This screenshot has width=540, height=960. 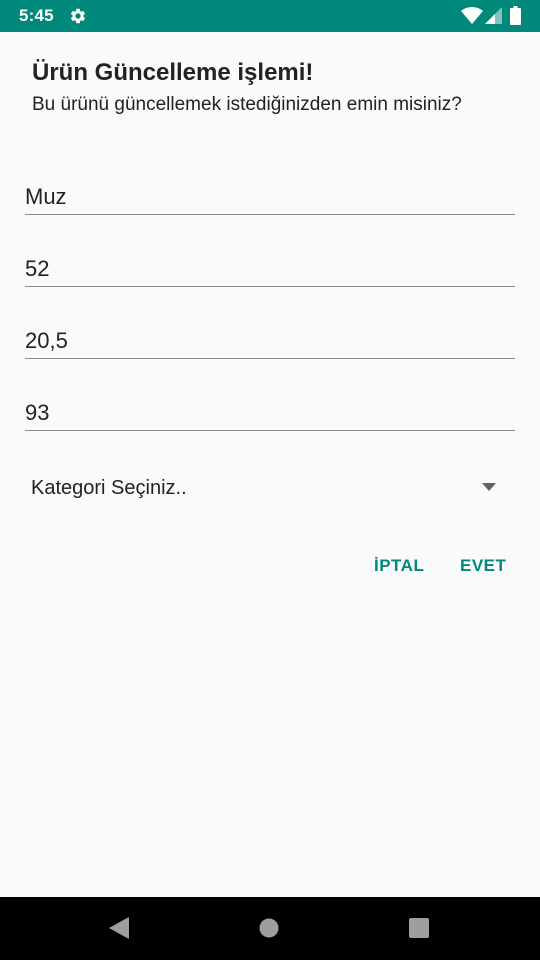 I want to click on status-time: 5:45, so click(x=36, y=15).